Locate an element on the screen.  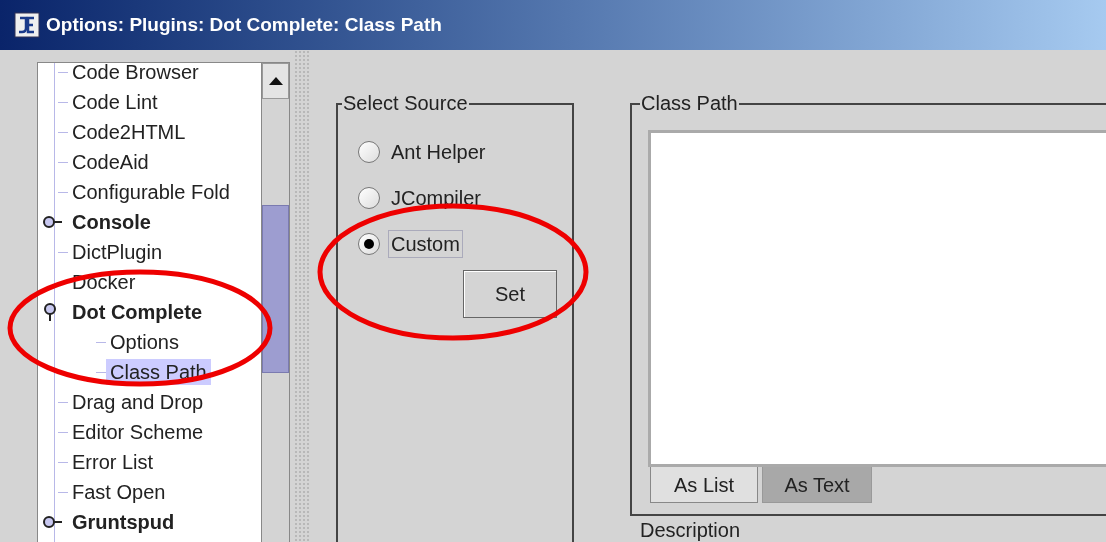
tab: As List is located at coordinates (704, 485).